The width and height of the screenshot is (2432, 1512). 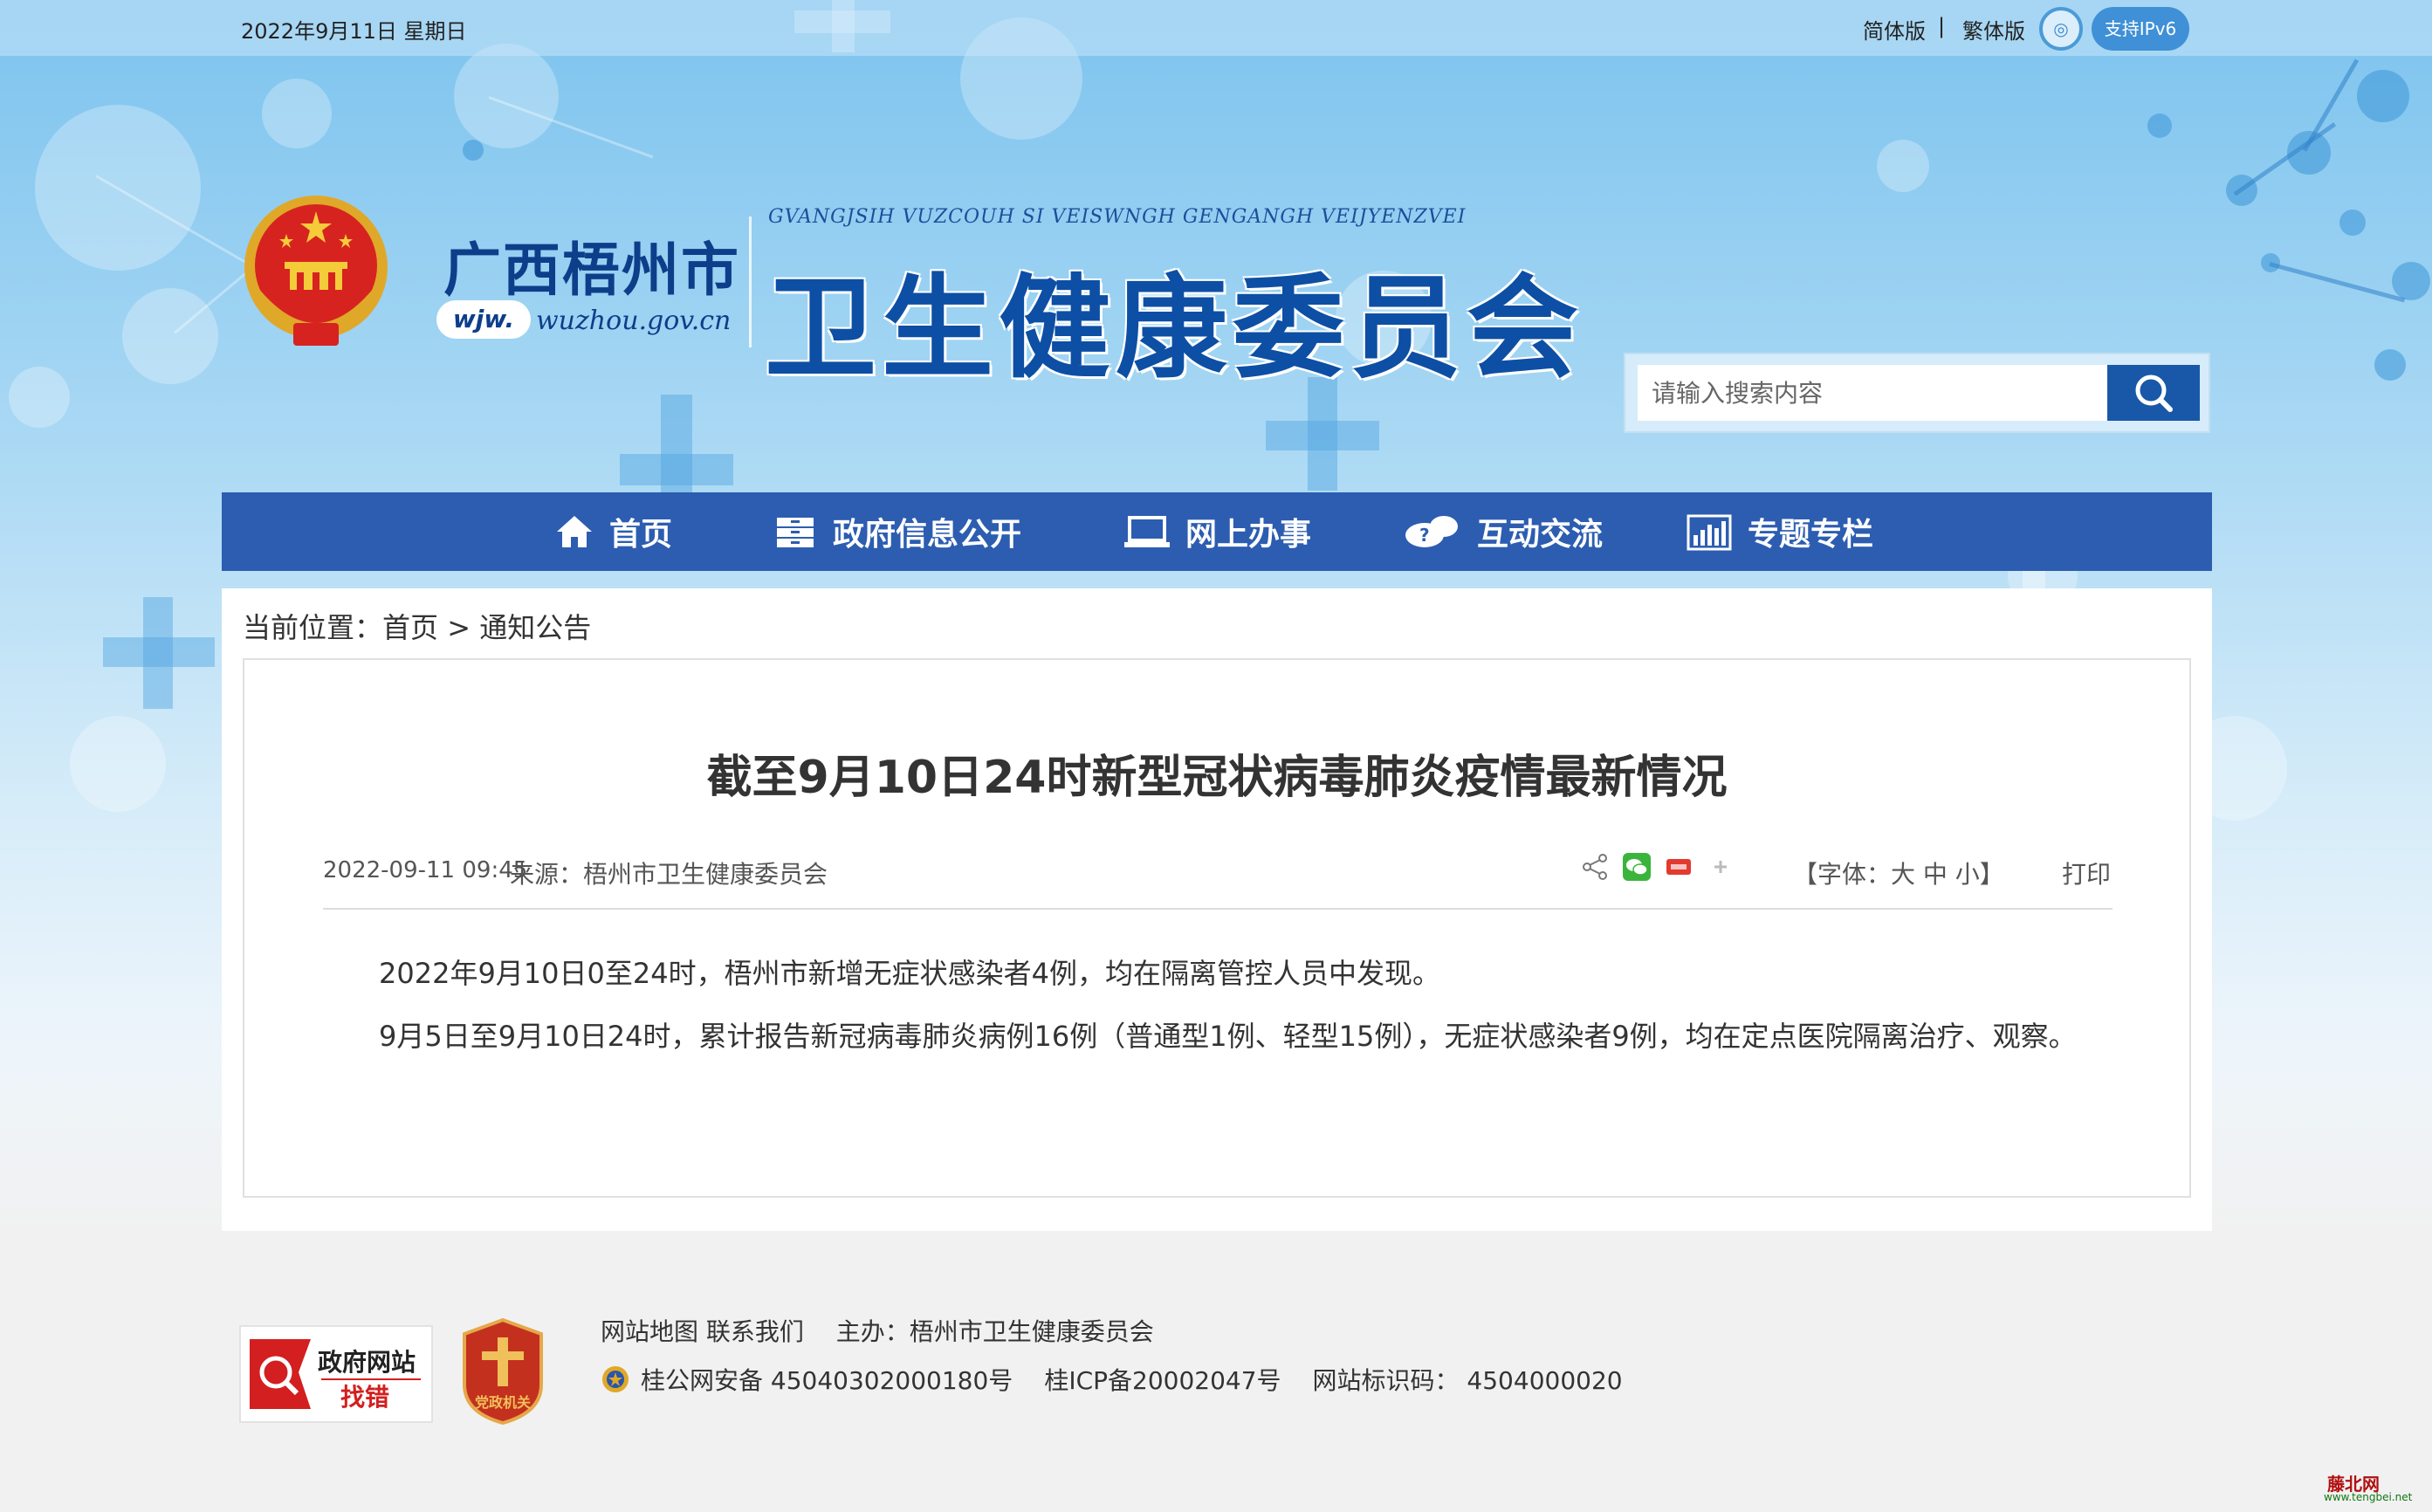 What do you see at coordinates (1174, 329) in the screenshot?
I see `org-name: 卫生健康委员会` at bounding box center [1174, 329].